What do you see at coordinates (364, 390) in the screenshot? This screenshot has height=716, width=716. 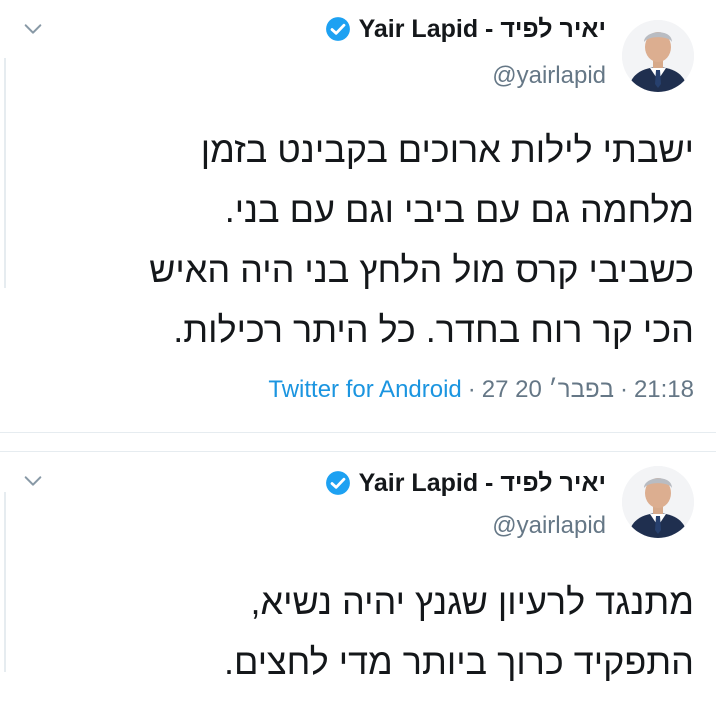 I see `tweet-source-link: Twitter for Android` at bounding box center [364, 390].